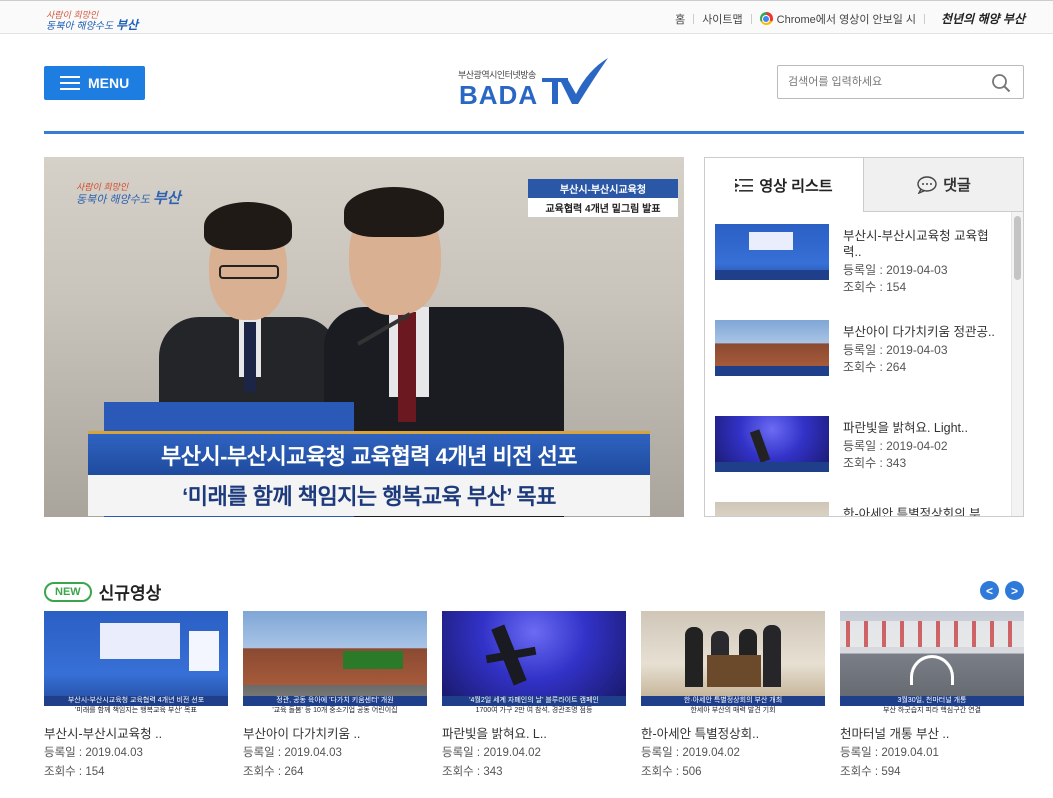 The image size is (1053, 798). Describe the element at coordinates (130, 593) in the screenshot. I see `new-videos-title: 신규영상` at that location.